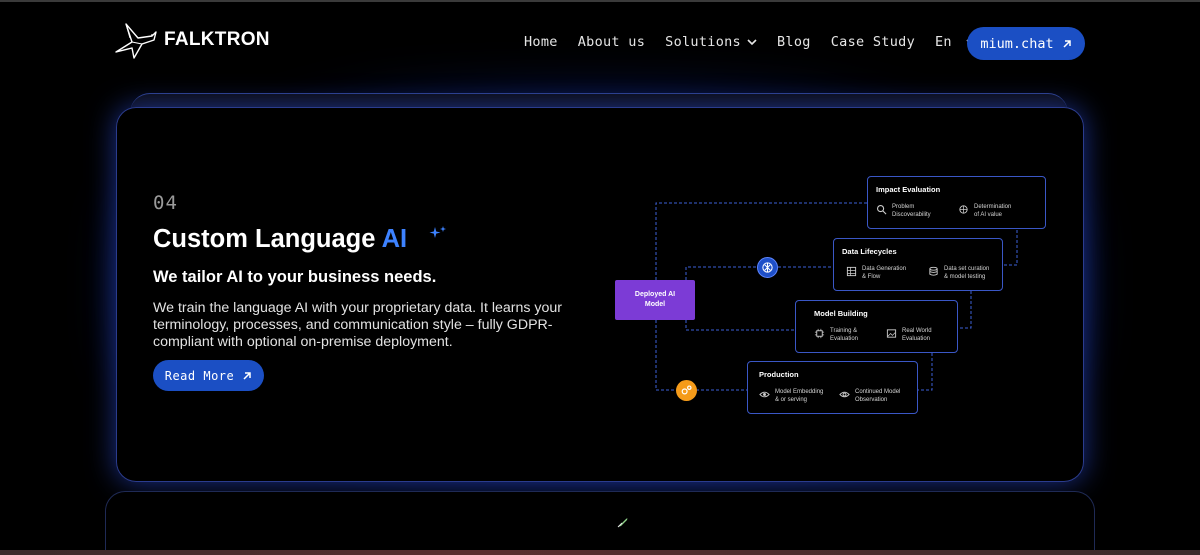 This screenshot has height=555, width=1200. I want to click on brand-name: FALKTRON, so click(217, 39).